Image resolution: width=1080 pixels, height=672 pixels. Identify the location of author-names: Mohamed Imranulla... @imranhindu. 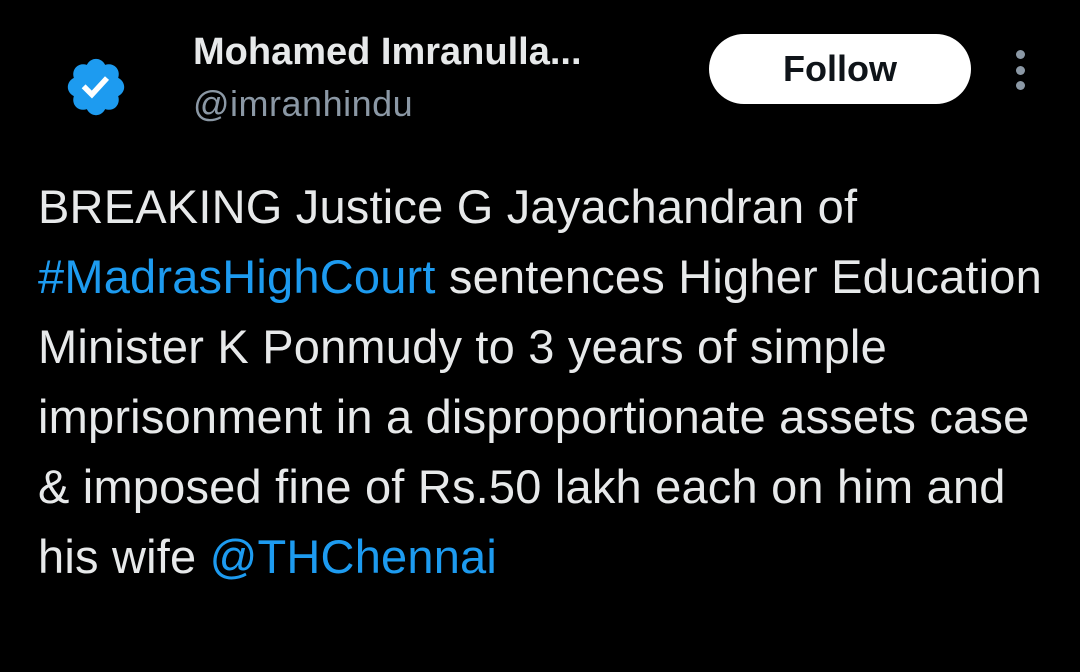
(443, 78).